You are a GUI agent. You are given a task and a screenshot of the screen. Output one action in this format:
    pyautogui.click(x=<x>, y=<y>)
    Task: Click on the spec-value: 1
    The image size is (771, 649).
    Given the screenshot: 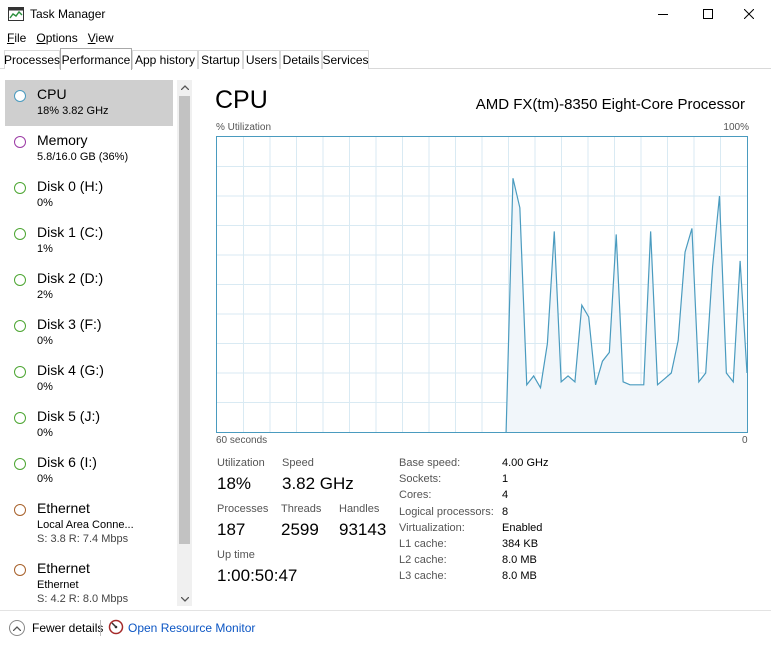 What is the action you would take?
    pyautogui.click(x=505, y=479)
    